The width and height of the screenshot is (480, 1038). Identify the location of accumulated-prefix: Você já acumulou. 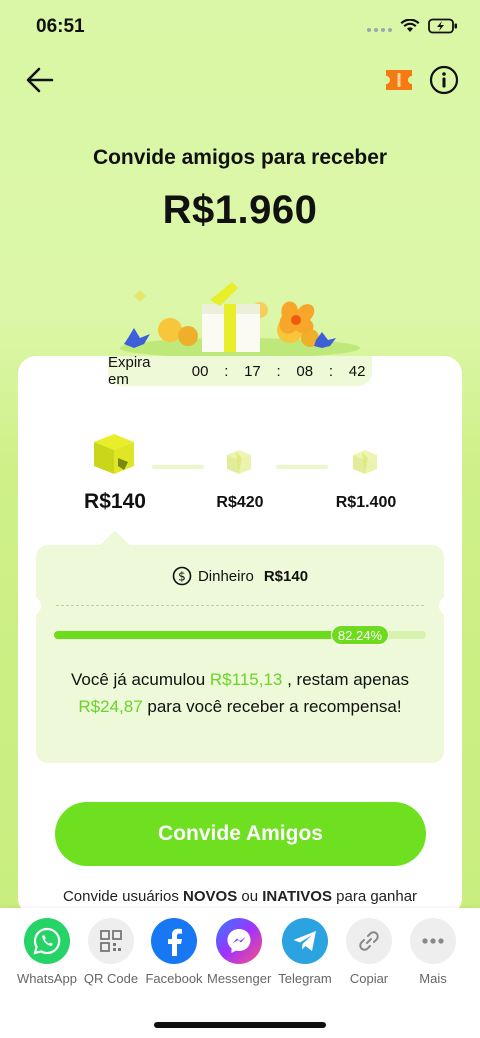
(140, 679).